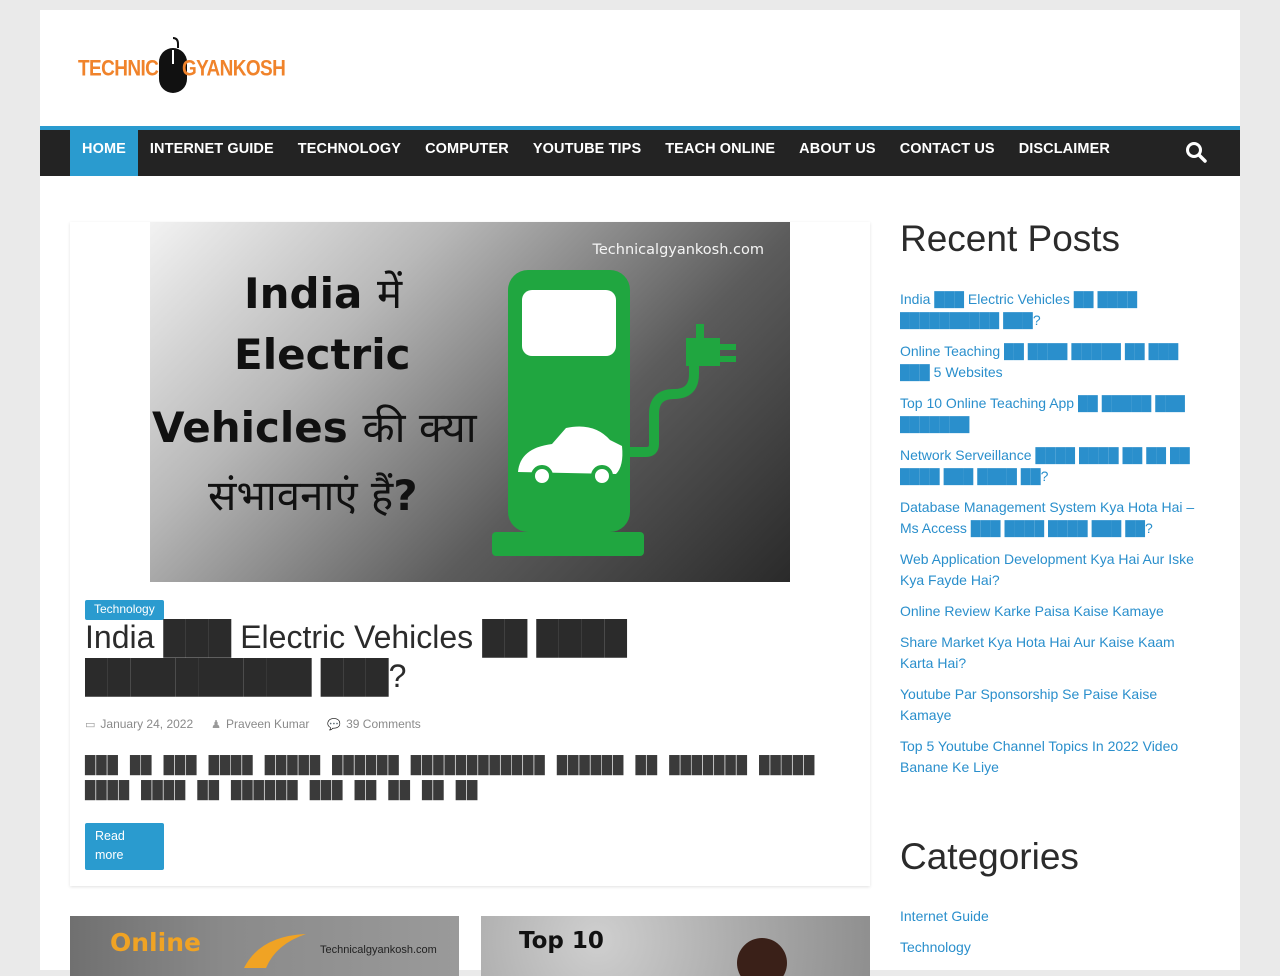 The height and width of the screenshot is (976, 1280). I want to click on search-icon, so click(1196, 152).